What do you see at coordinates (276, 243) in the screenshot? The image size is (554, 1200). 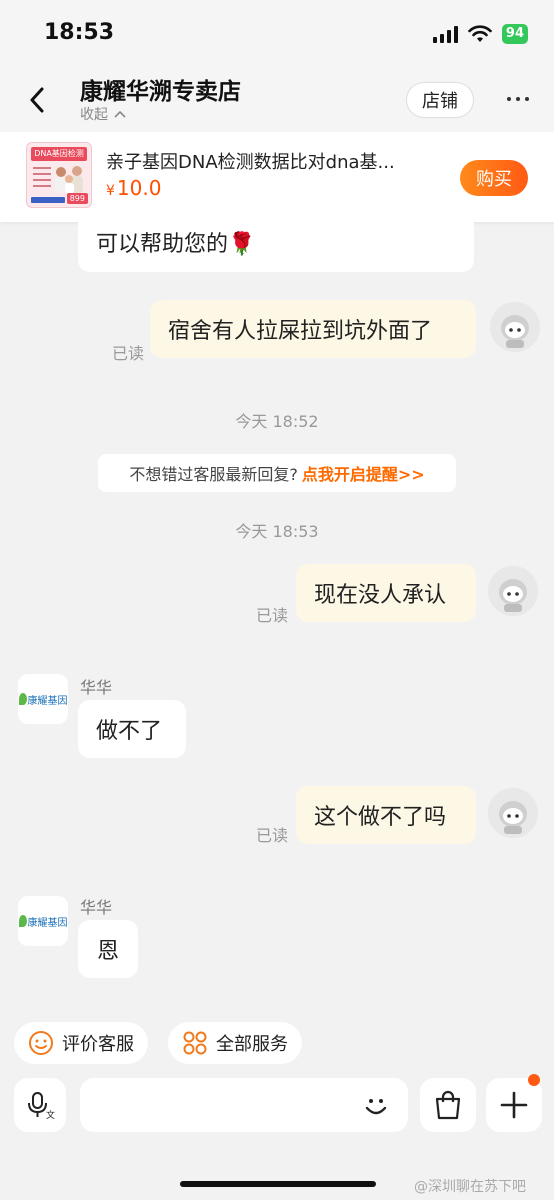 I see `message-bubble-shop: 可以帮助您的🌹` at bounding box center [276, 243].